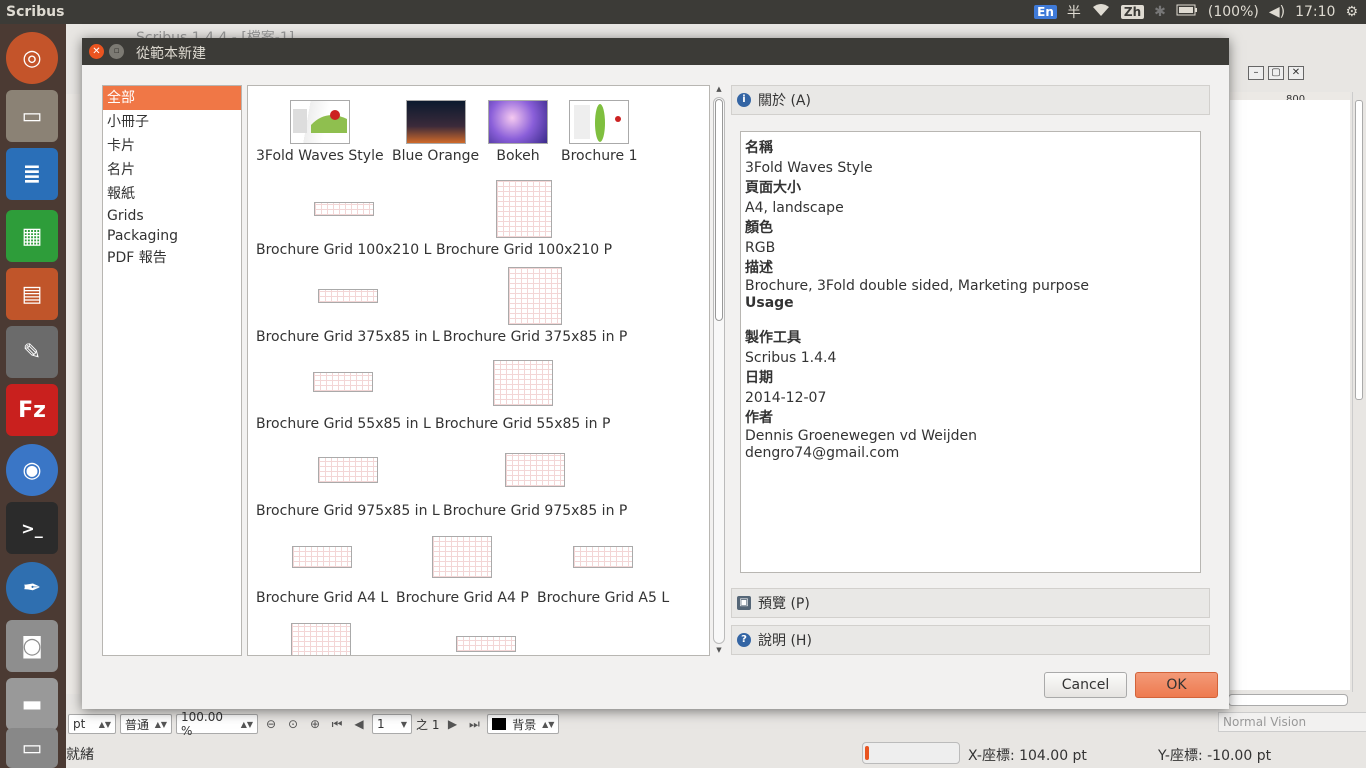 This screenshot has height=768, width=1366. I want to click on template-item: Brochure Grid 55x85 in P, so click(522, 393).